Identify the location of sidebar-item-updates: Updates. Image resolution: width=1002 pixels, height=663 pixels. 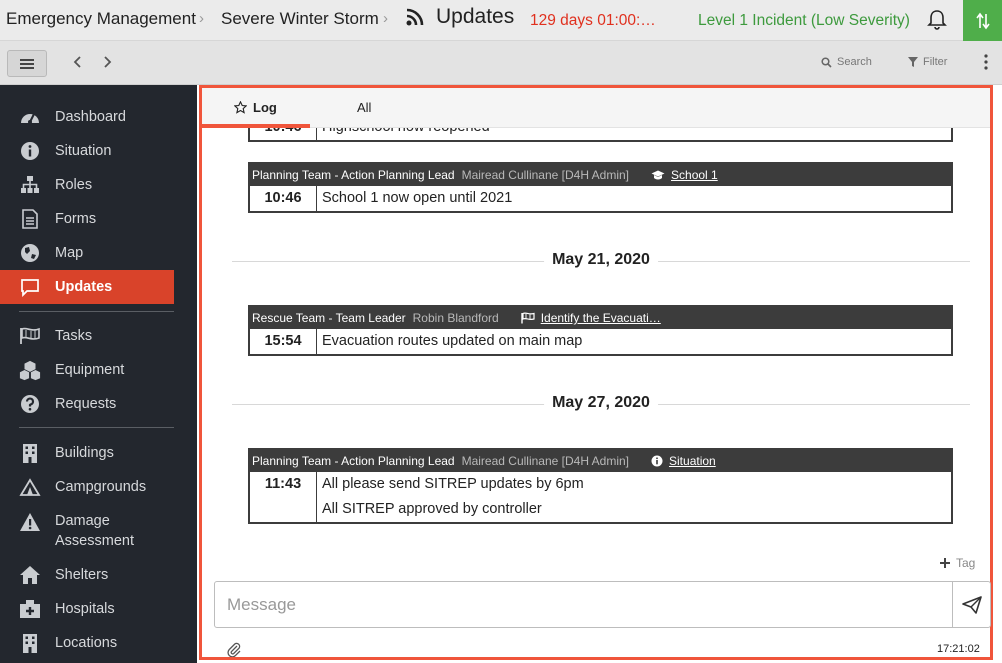
(87, 287).